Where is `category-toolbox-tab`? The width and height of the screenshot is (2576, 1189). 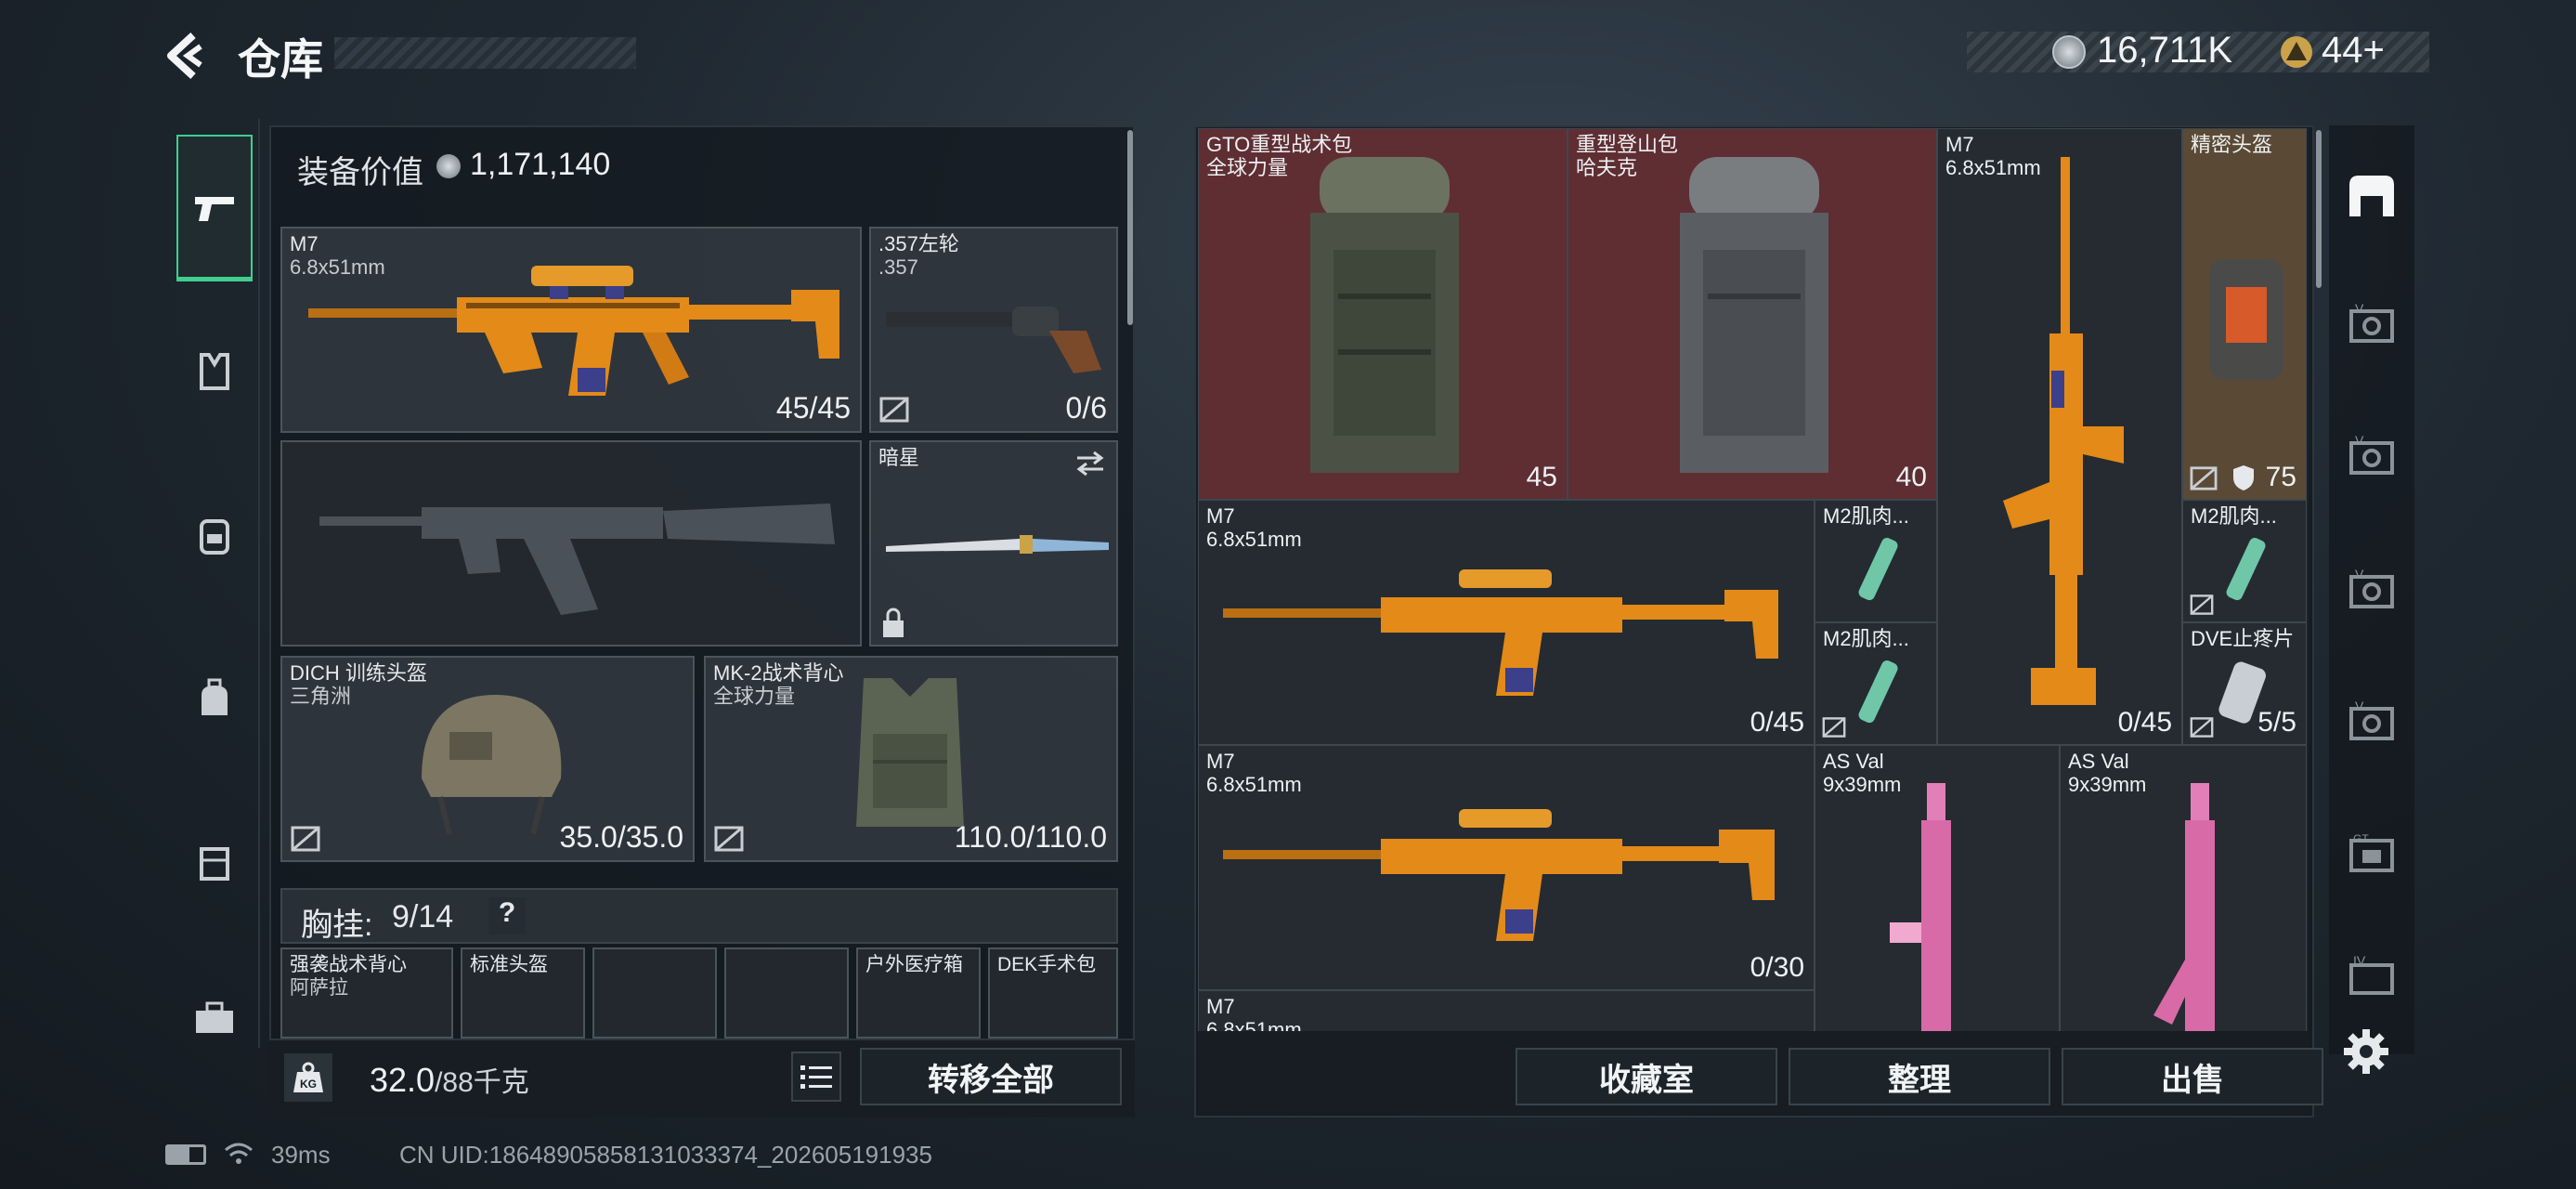 category-toolbox-tab is located at coordinates (214, 1019).